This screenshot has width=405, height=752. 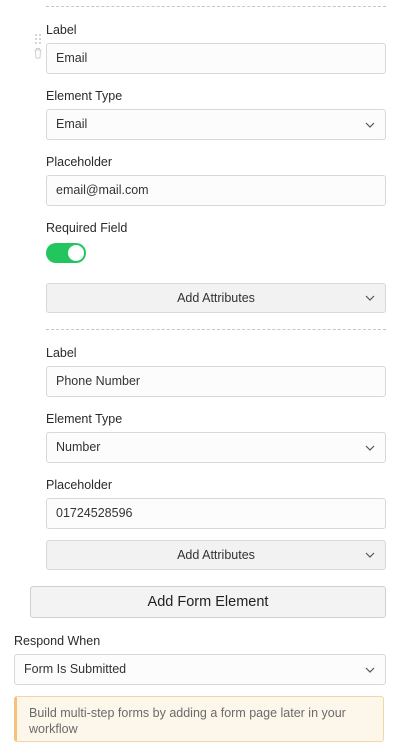 I want to click on placeholder-input-value: 01724528596, so click(x=94, y=513).